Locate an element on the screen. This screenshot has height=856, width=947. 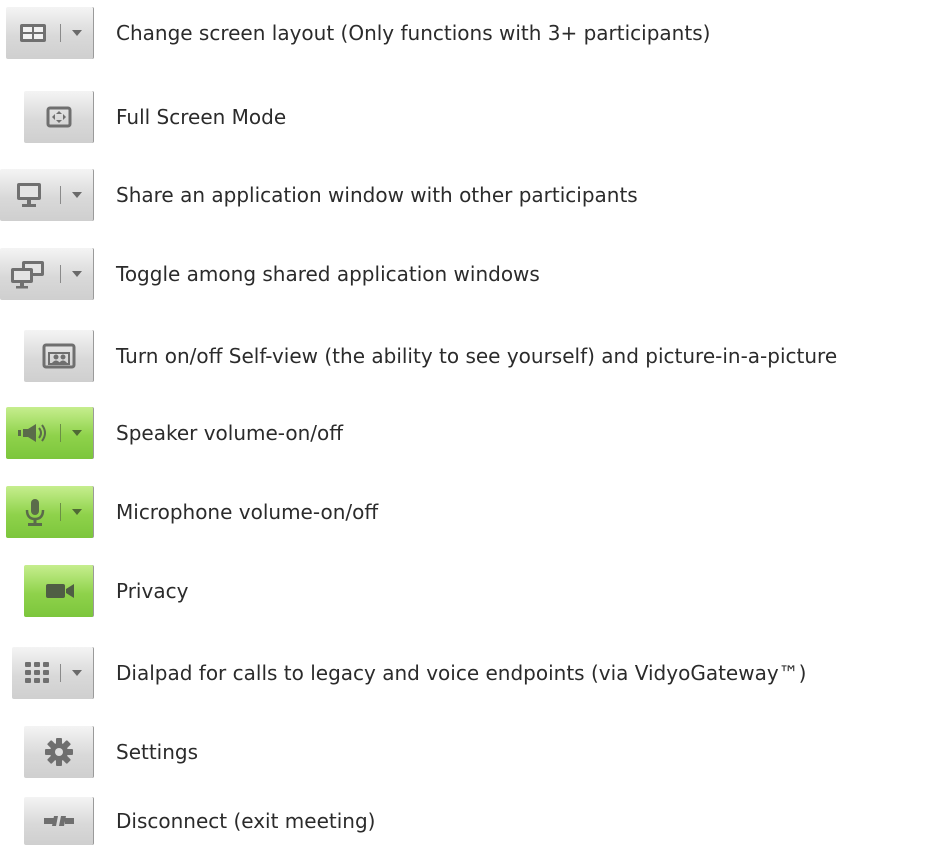
camera-icon is located at coordinates (60, 591).